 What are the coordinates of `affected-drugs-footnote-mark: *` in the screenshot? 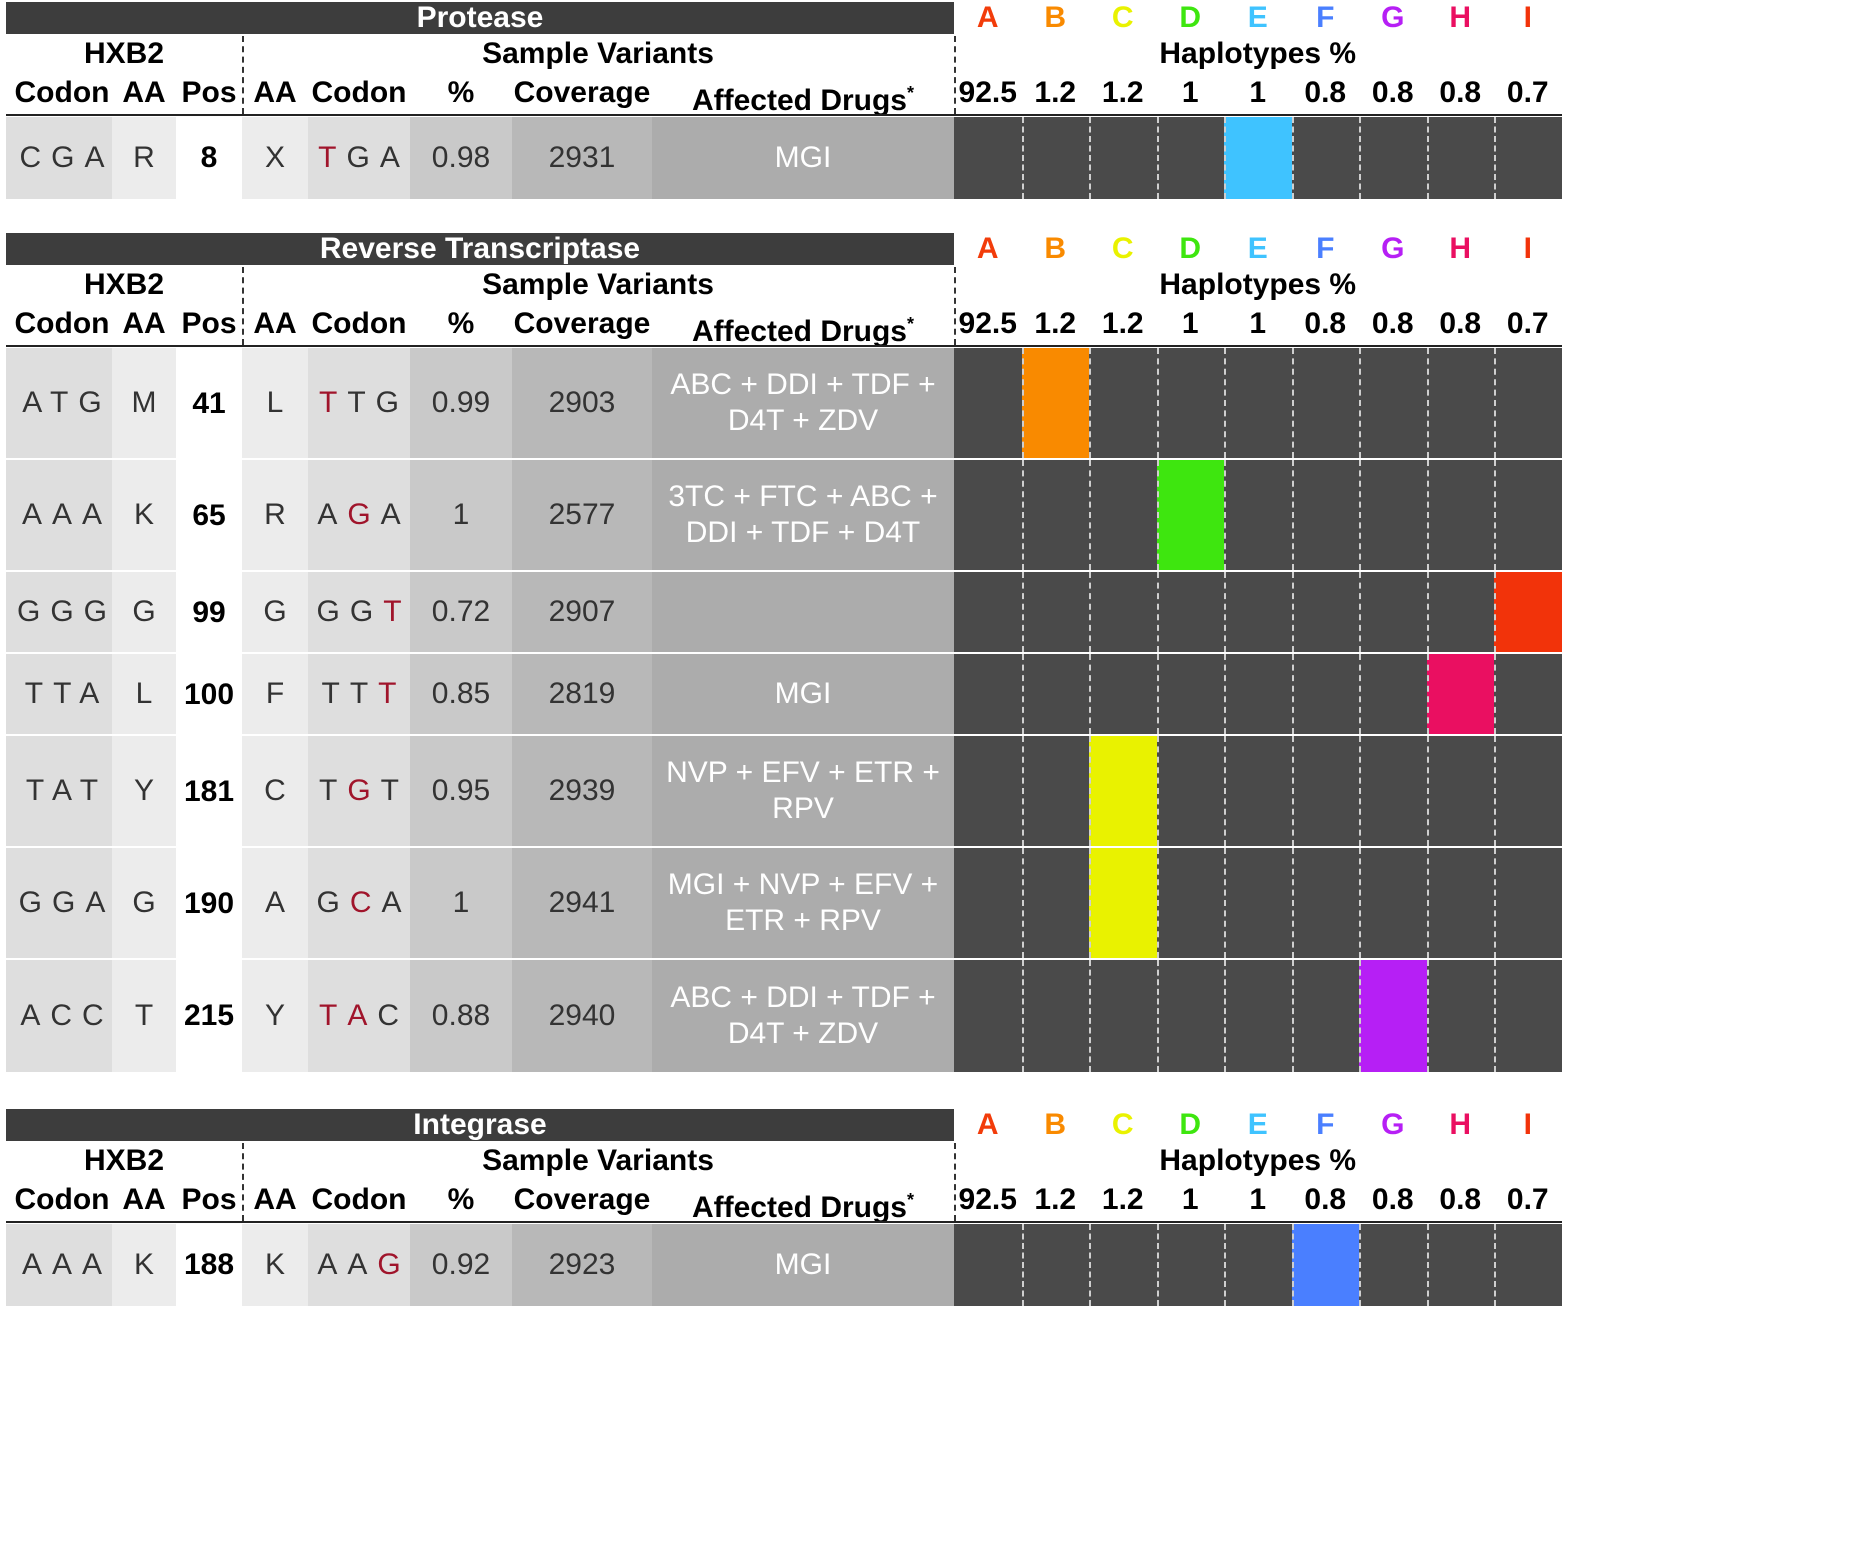 It's located at (911, 93).